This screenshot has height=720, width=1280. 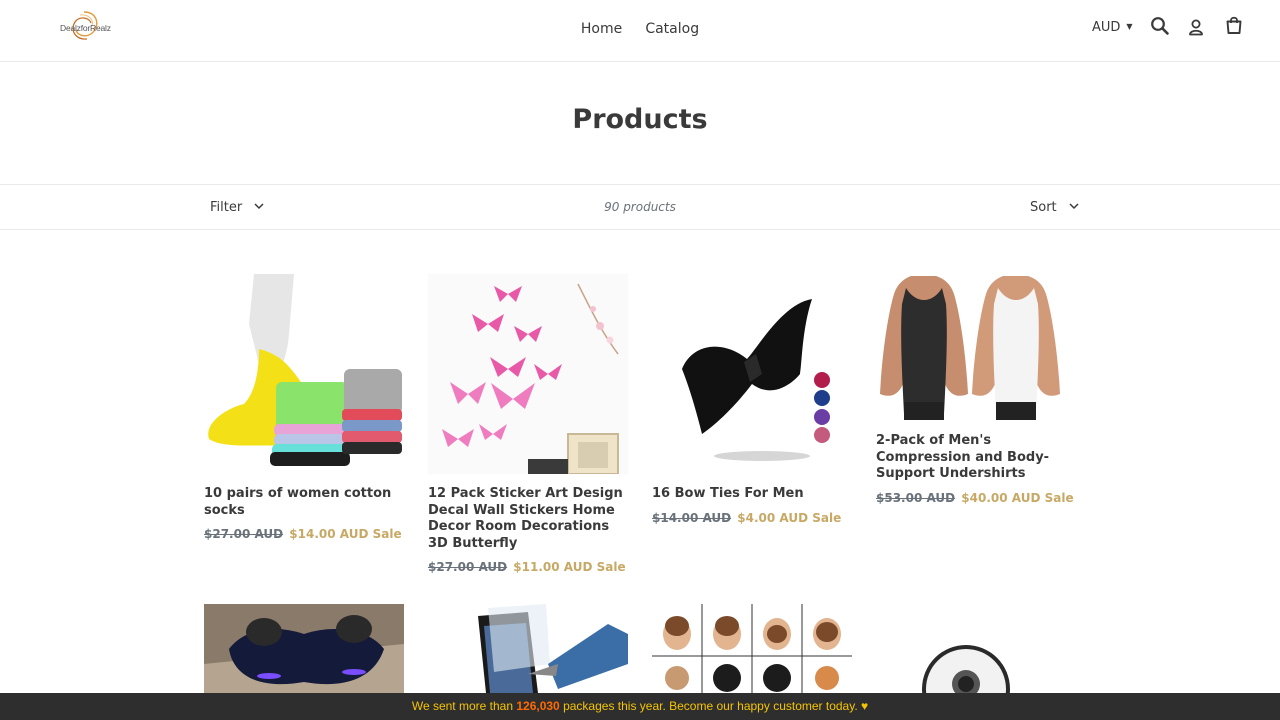 I want to click on site-header: DealzforRealz Home Catalog AUD ▼, so click(x=640, y=31).